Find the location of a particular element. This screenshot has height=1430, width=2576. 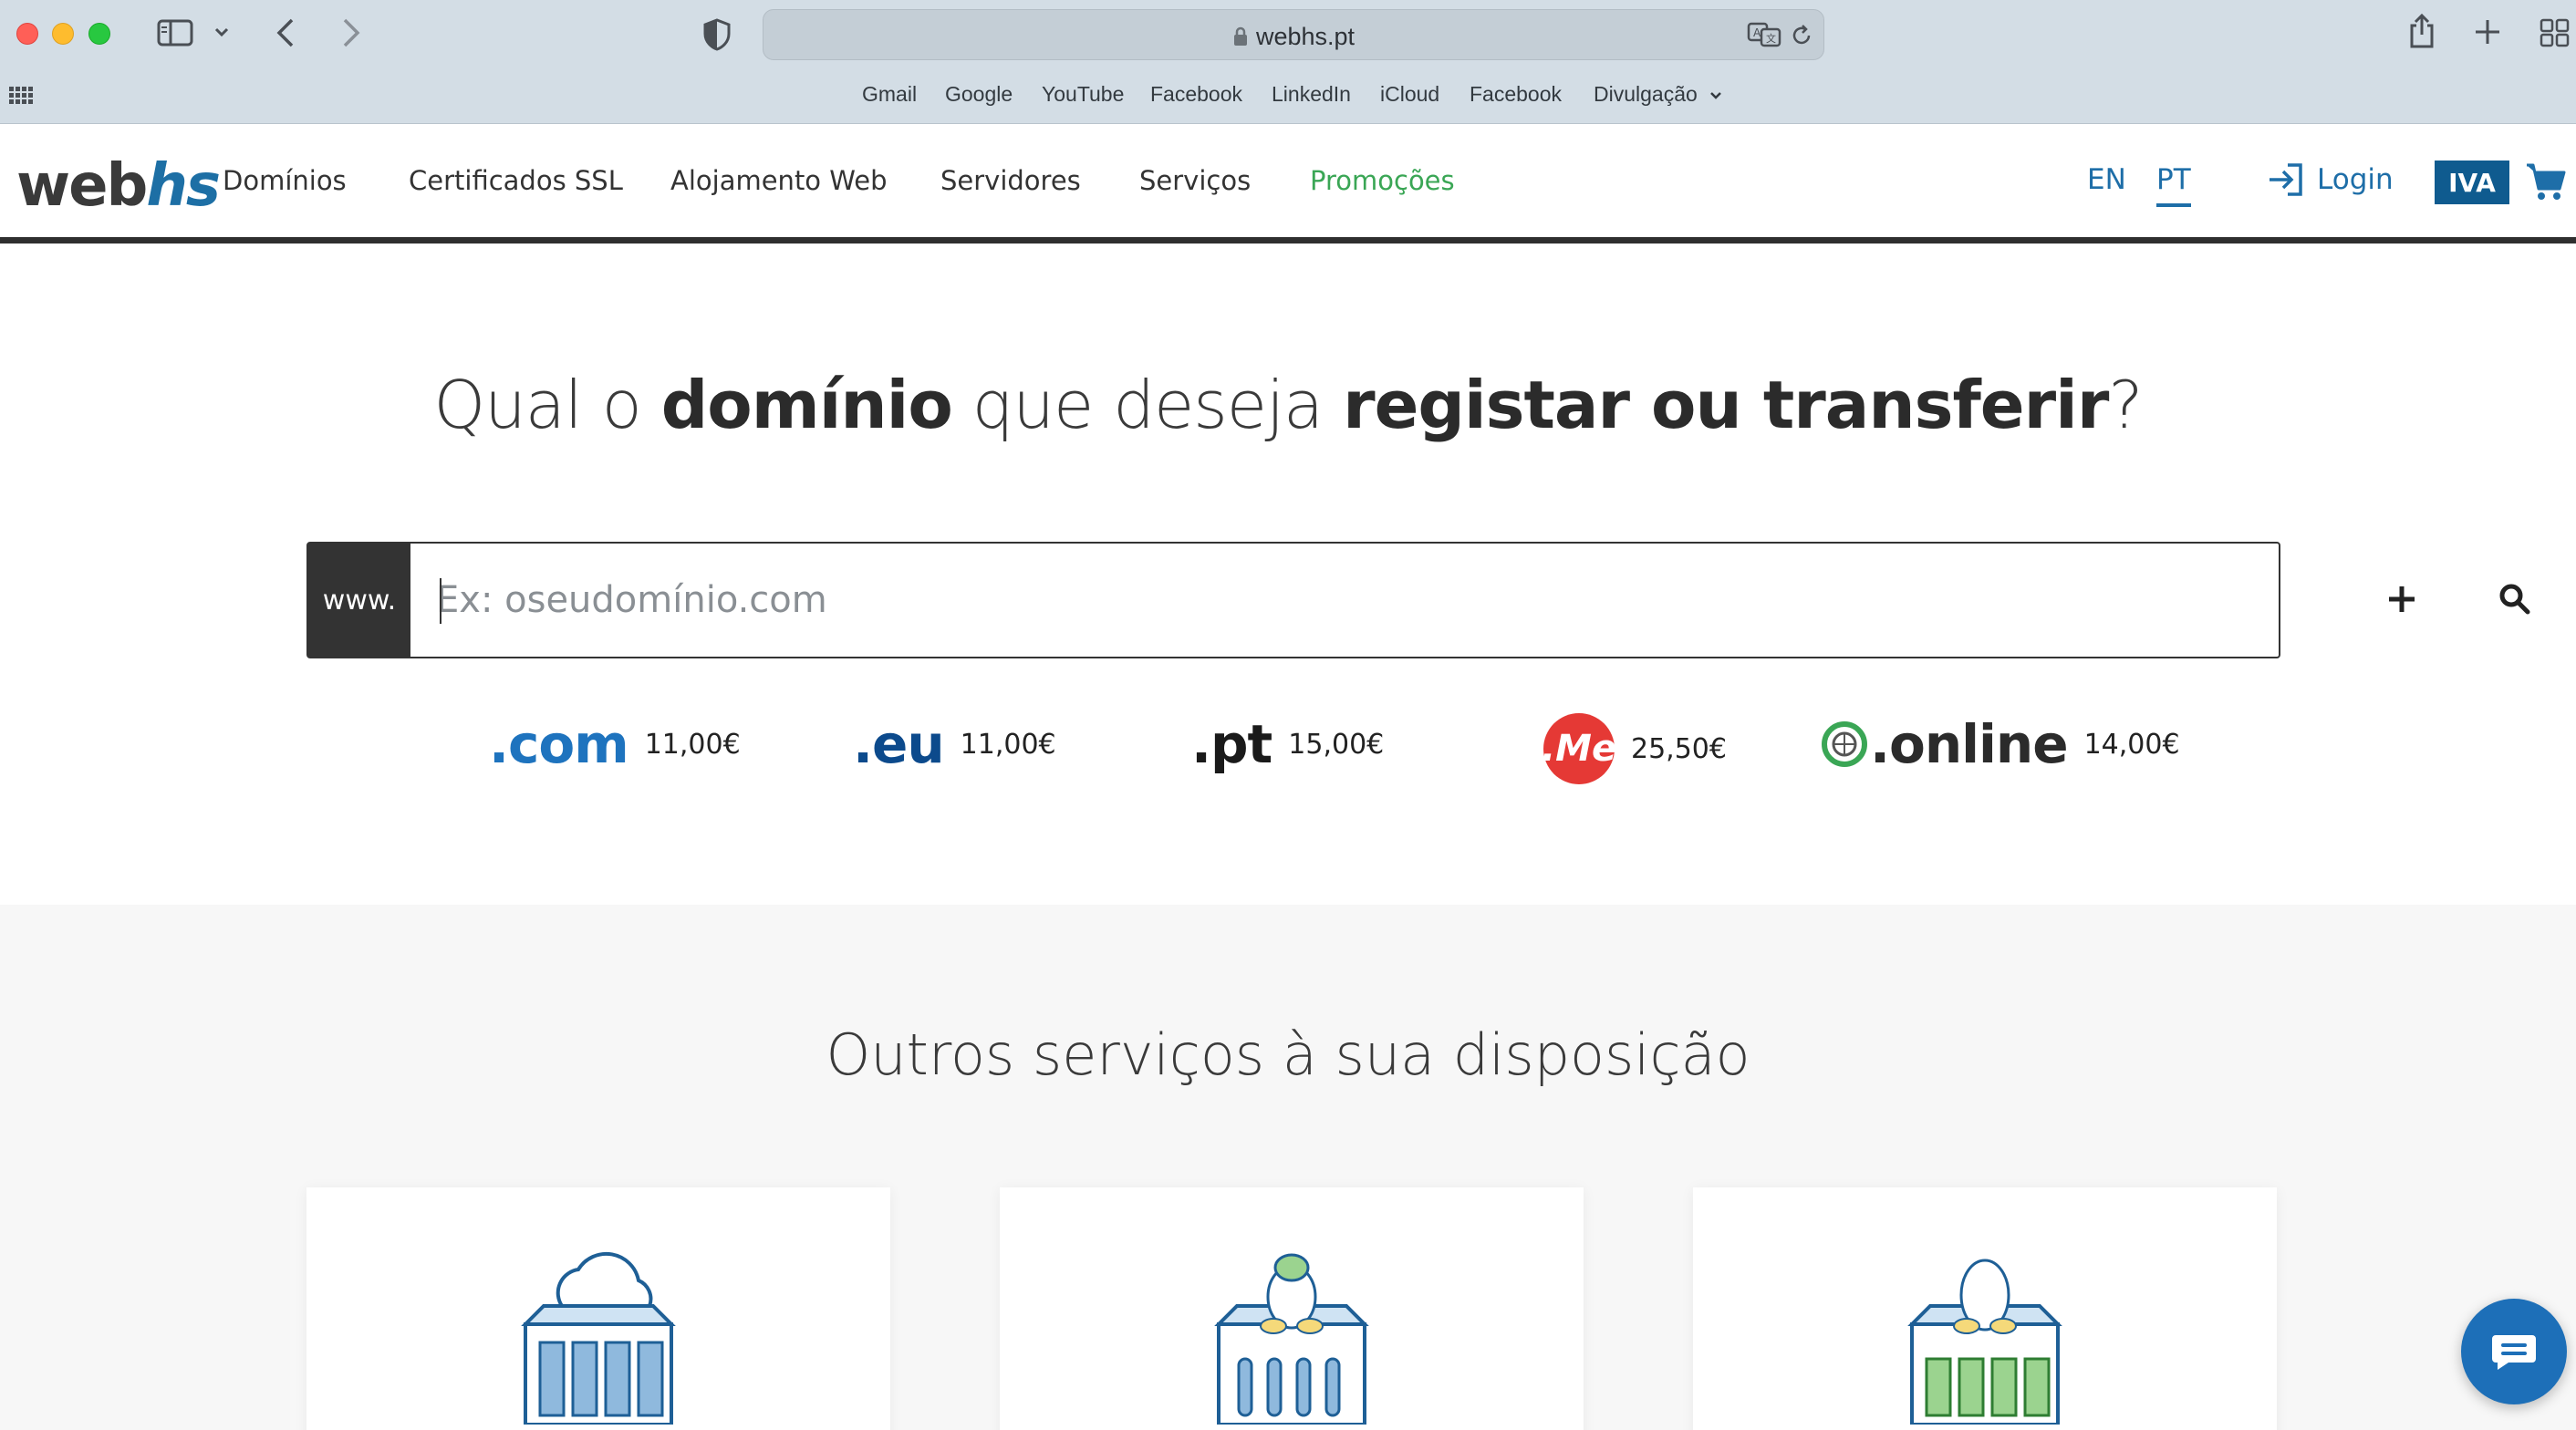

services-title: Outros serviços à sua disposição is located at coordinates (1288, 1054).